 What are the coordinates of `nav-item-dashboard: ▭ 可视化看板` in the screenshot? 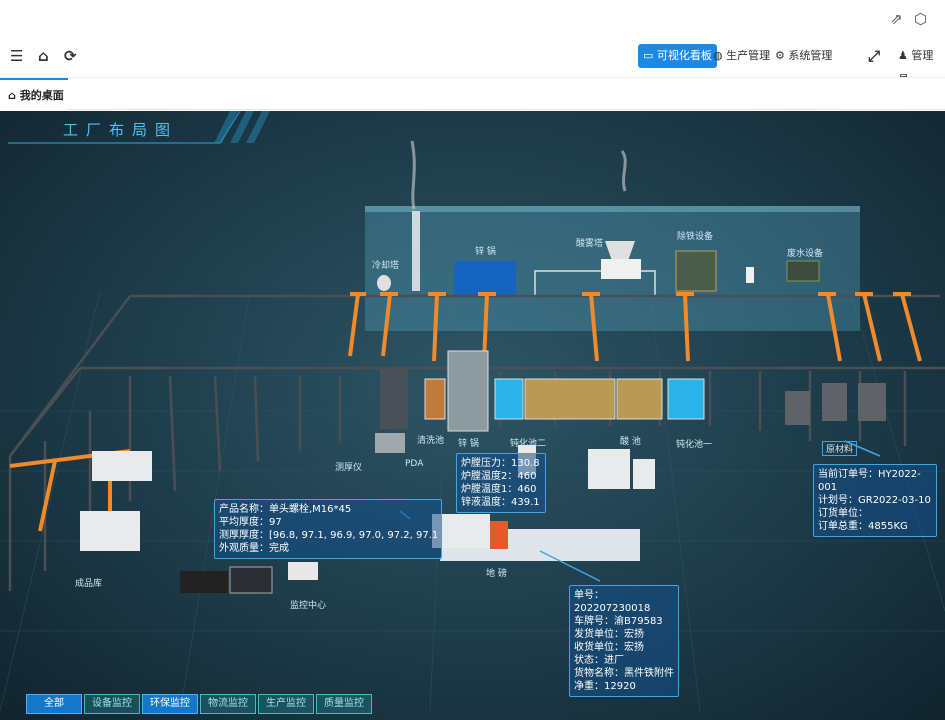 It's located at (677, 56).